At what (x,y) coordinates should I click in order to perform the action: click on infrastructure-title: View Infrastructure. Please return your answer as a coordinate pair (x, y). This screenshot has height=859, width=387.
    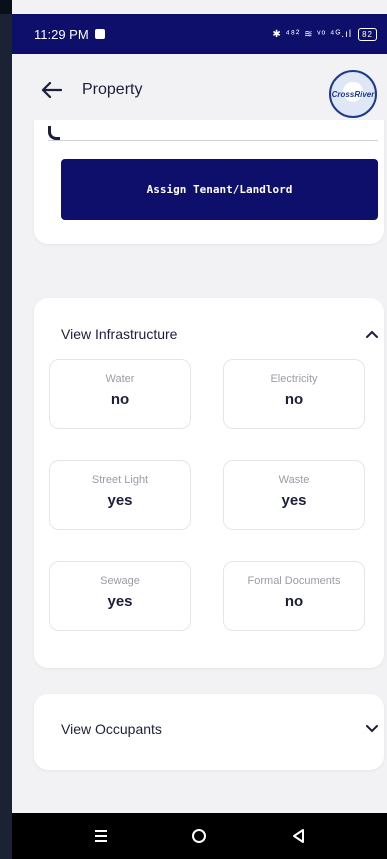
    Looking at the image, I should click on (119, 334).